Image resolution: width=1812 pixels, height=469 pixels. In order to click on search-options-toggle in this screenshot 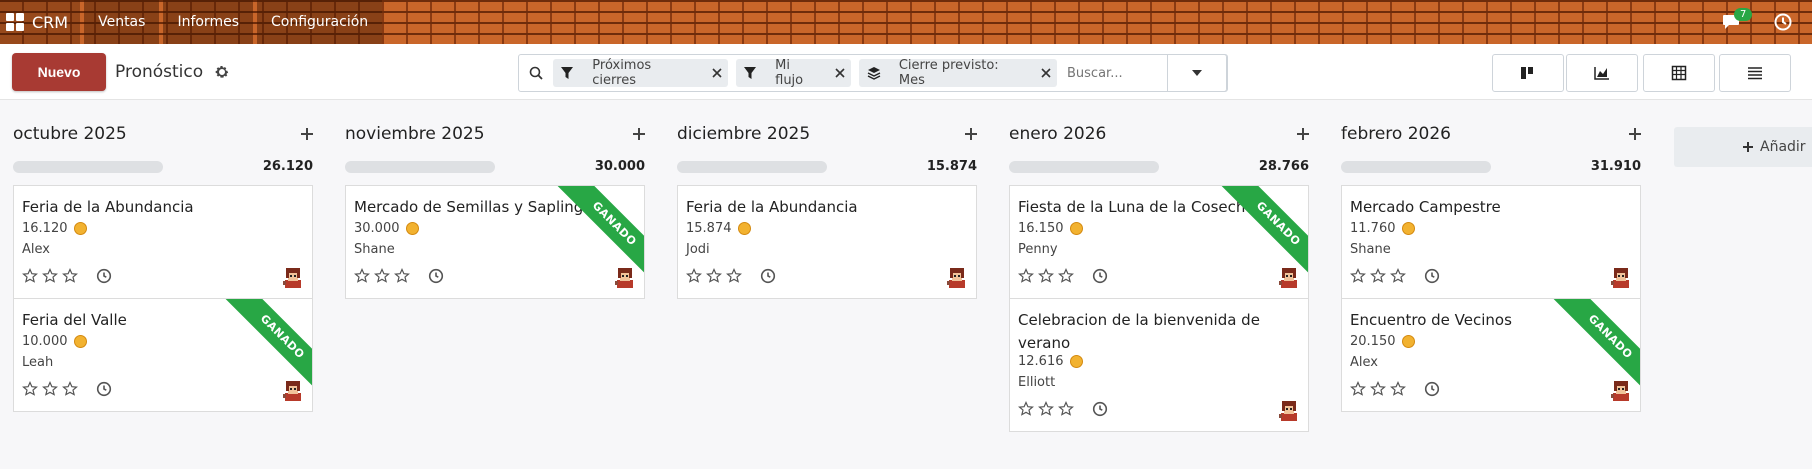, I will do `click(1197, 73)`.